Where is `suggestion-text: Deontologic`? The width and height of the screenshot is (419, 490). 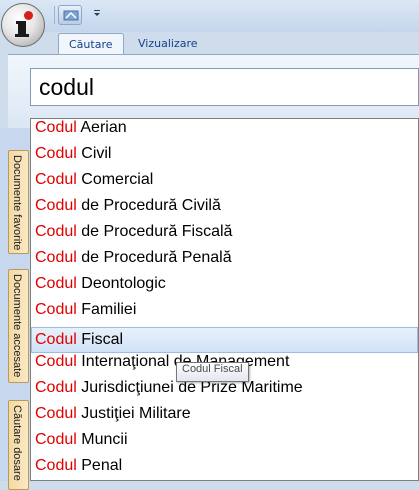 suggestion-text: Deontologic is located at coordinates (121, 283).